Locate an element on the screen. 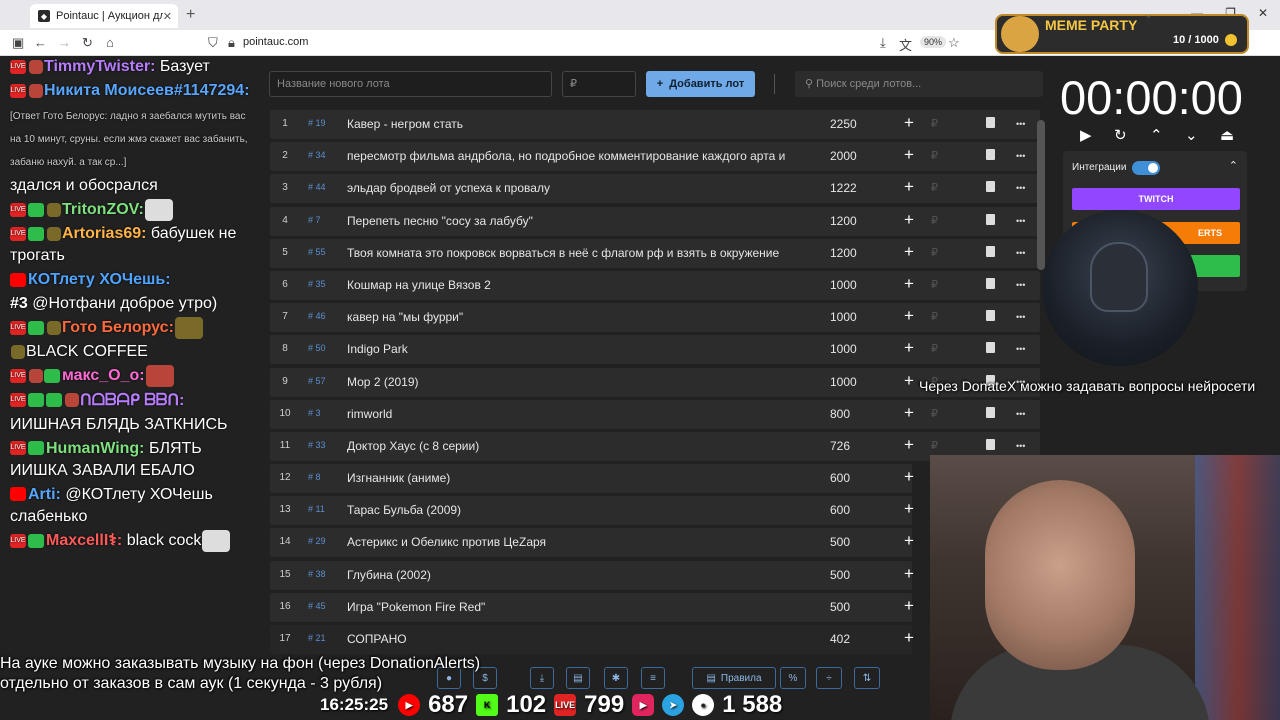 The image size is (1280, 720). address-bar: pointauc.com is located at coordinates (275, 42).